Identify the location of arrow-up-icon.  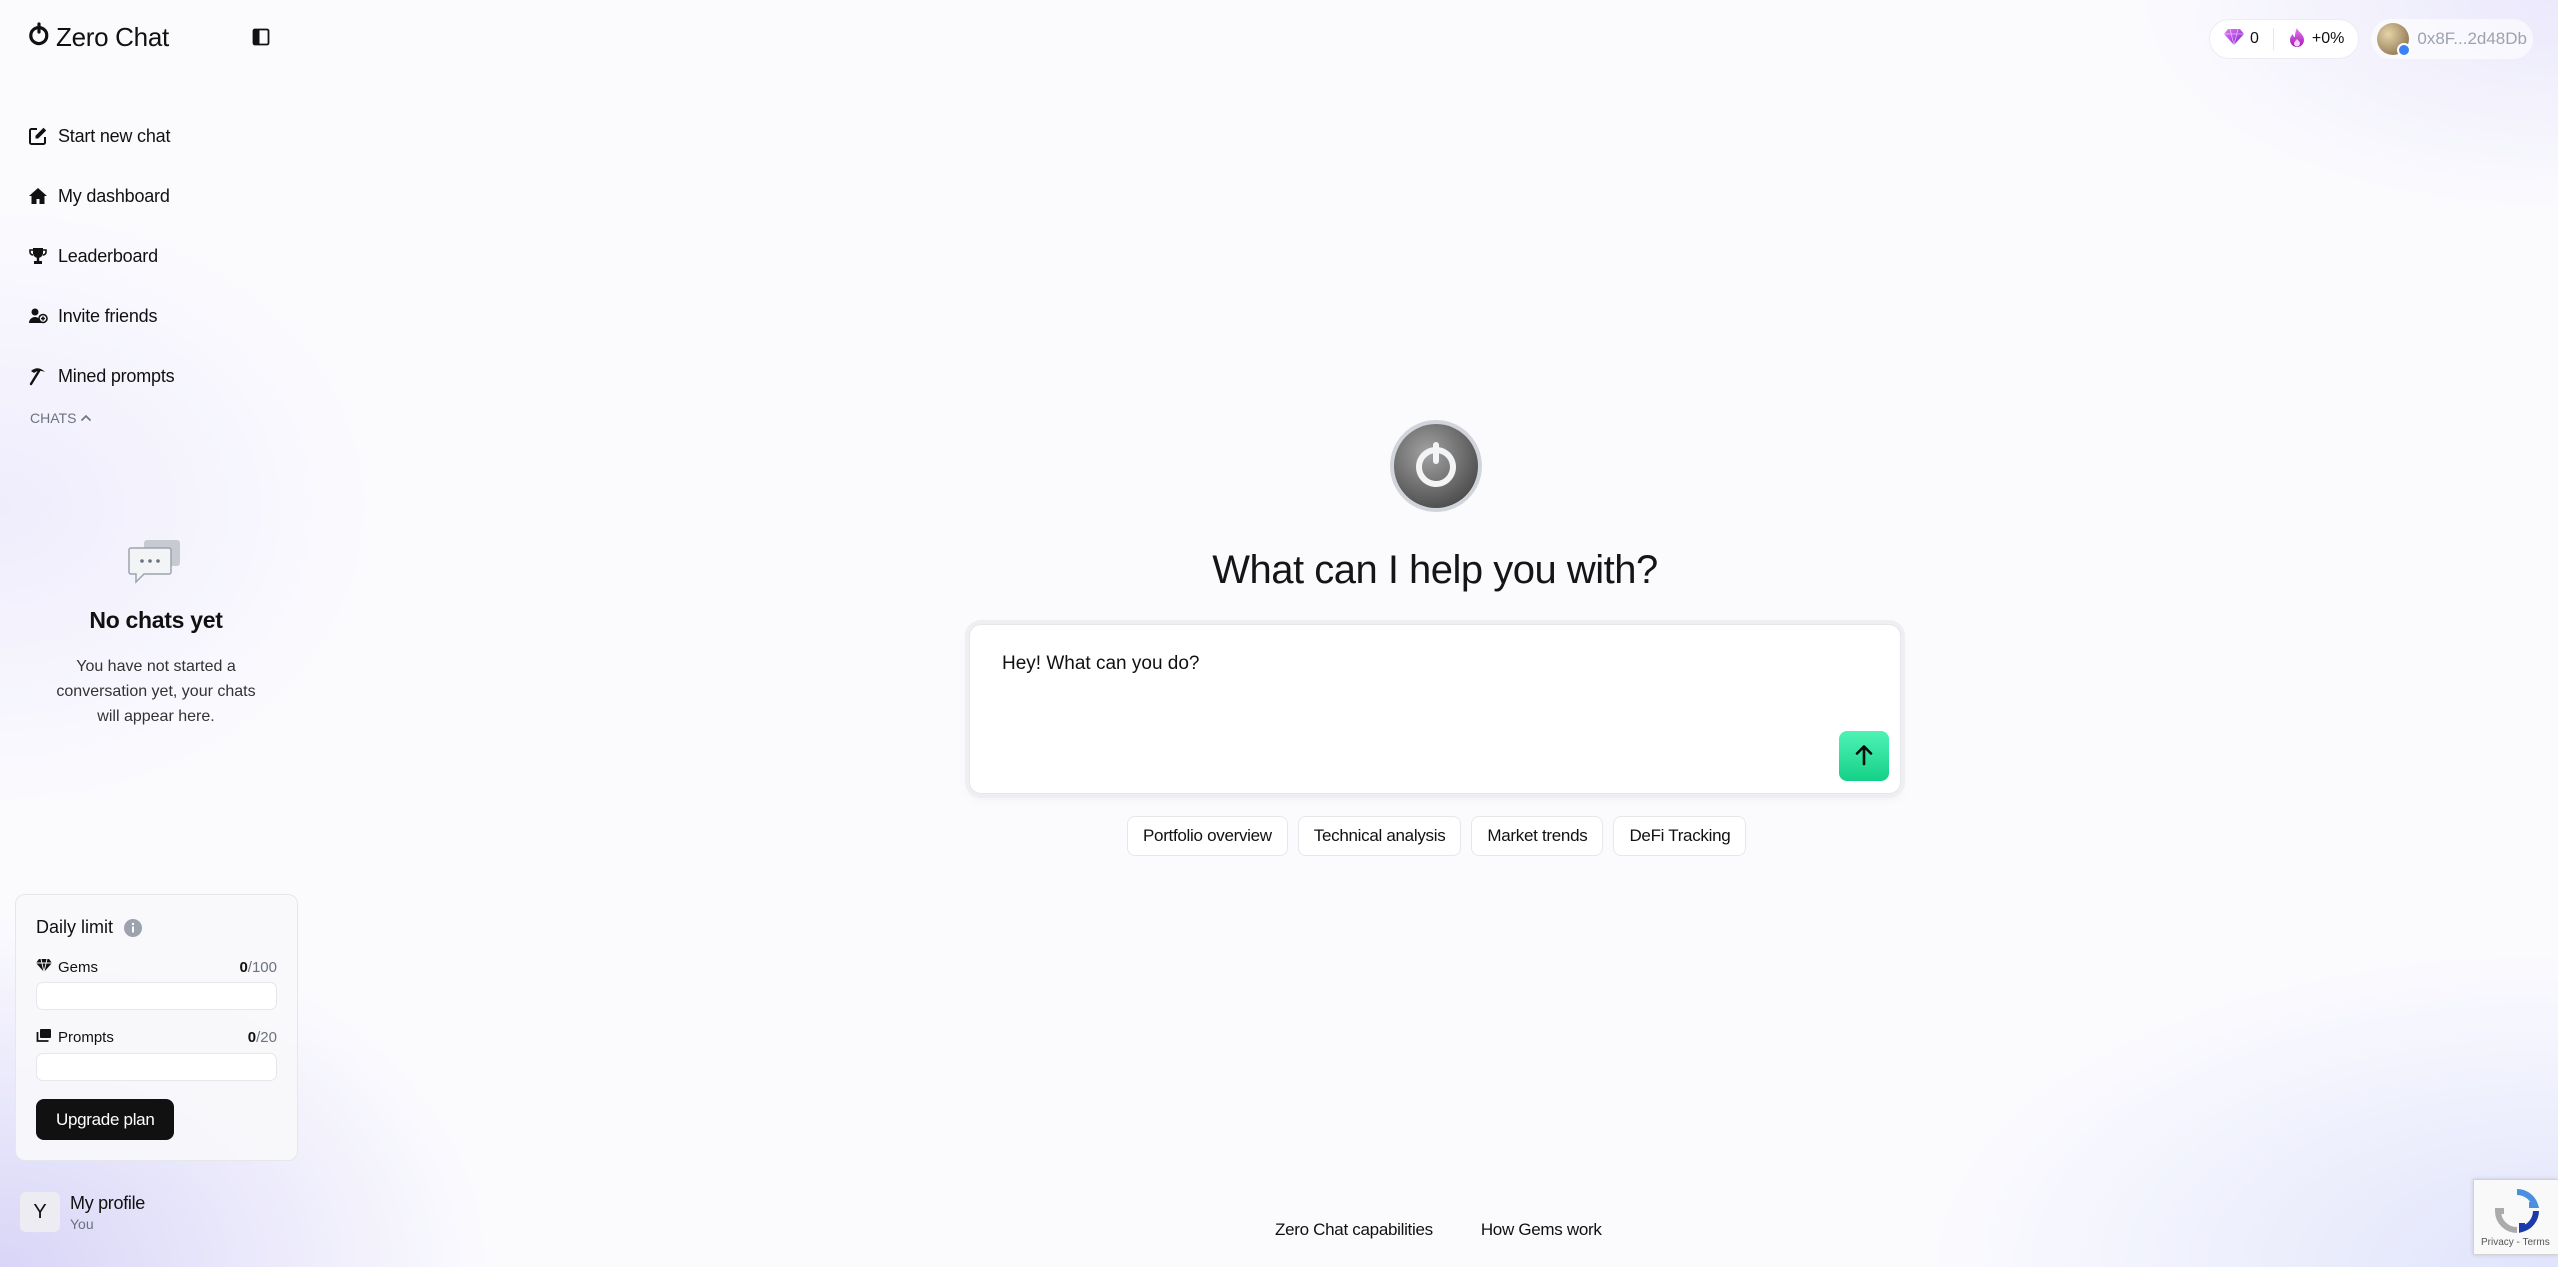
(1864, 756).